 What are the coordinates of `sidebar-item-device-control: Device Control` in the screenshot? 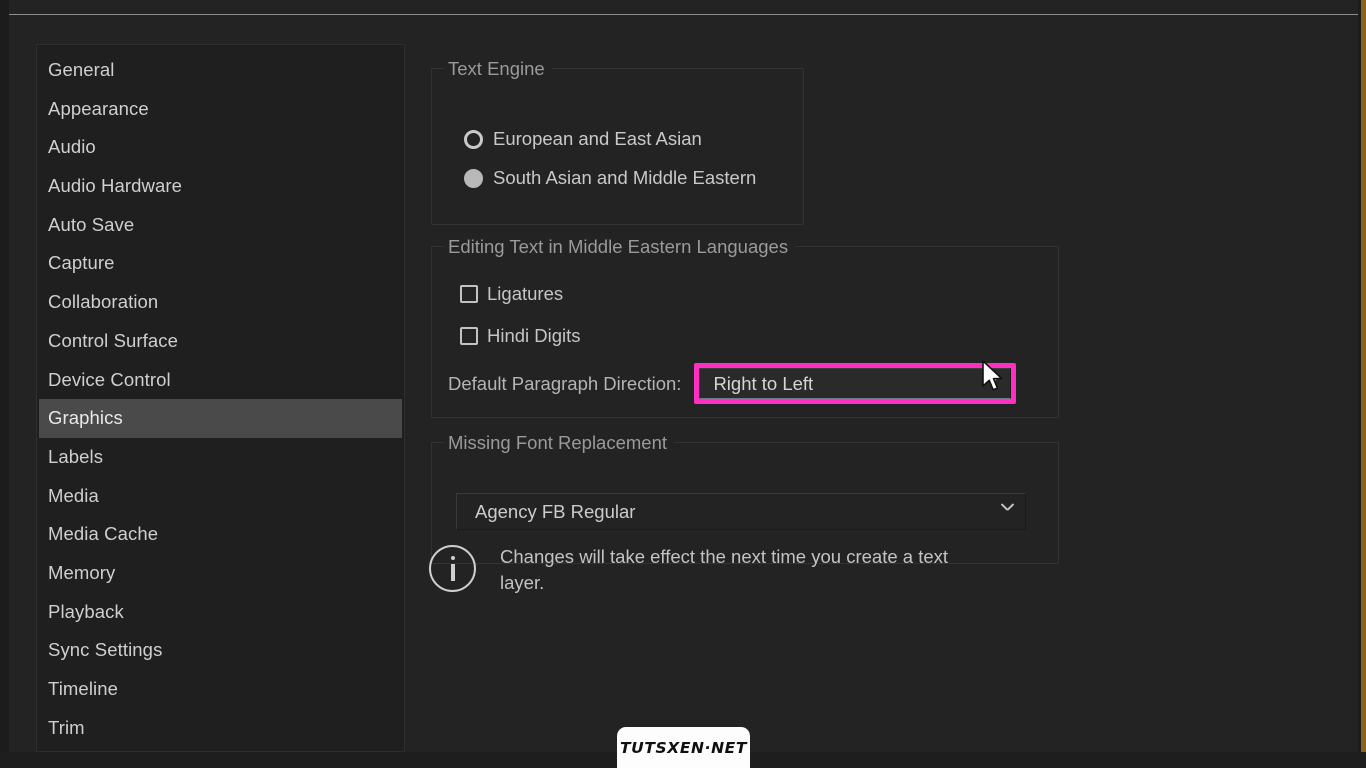 It's located at (220, 380).